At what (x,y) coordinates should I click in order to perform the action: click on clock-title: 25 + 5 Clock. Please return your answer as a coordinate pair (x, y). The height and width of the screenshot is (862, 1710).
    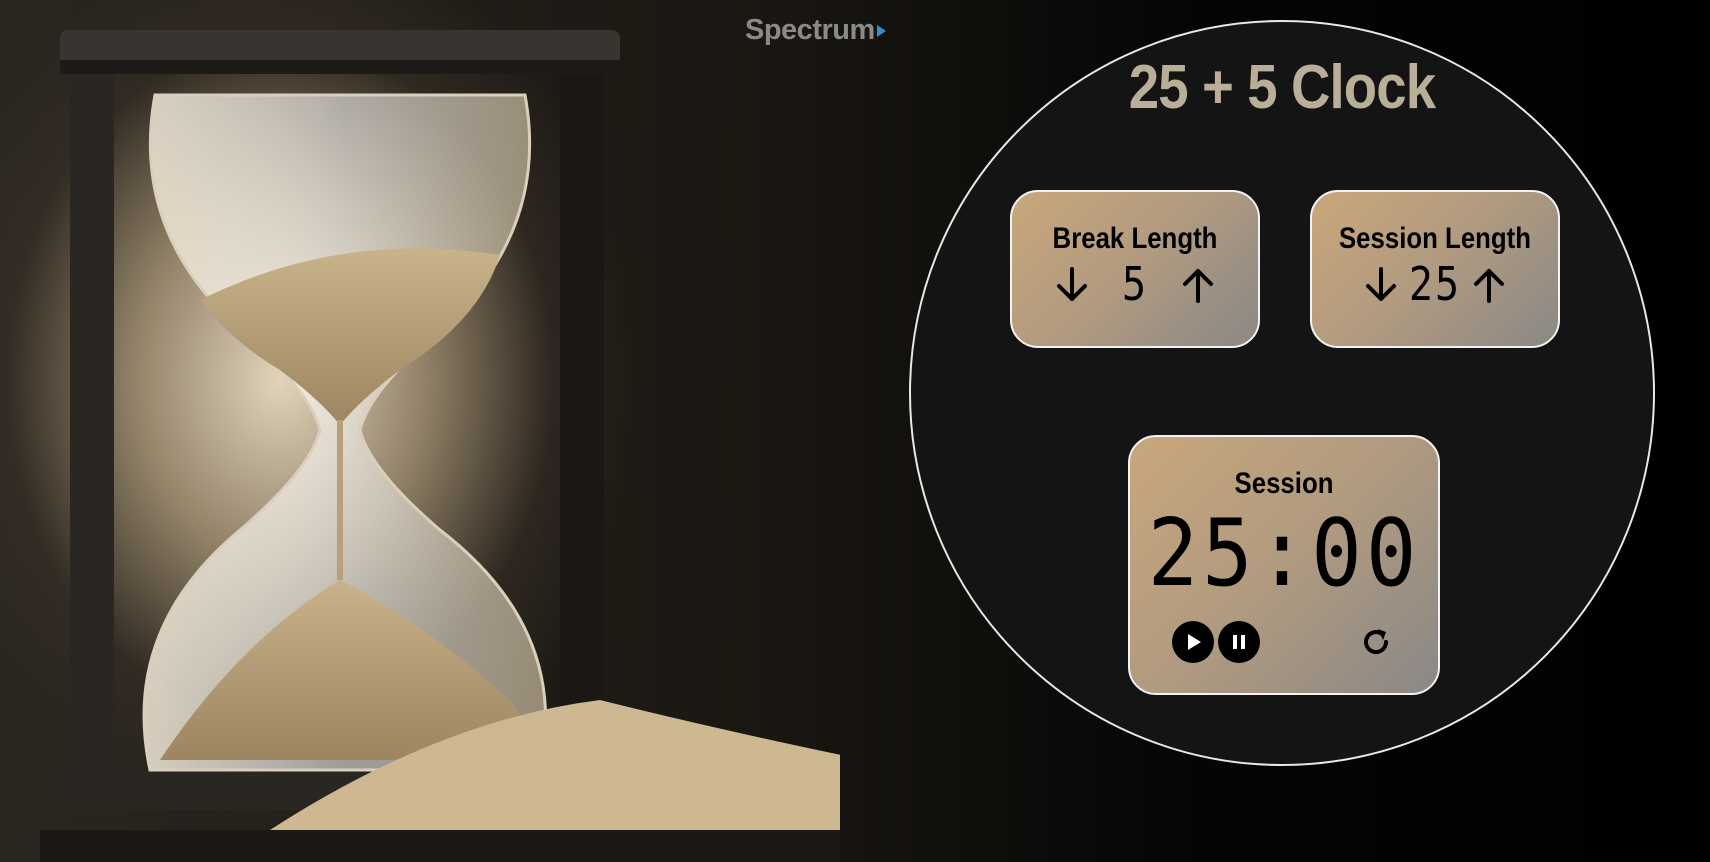
    Looking at the image, I should click on (1282, 87).